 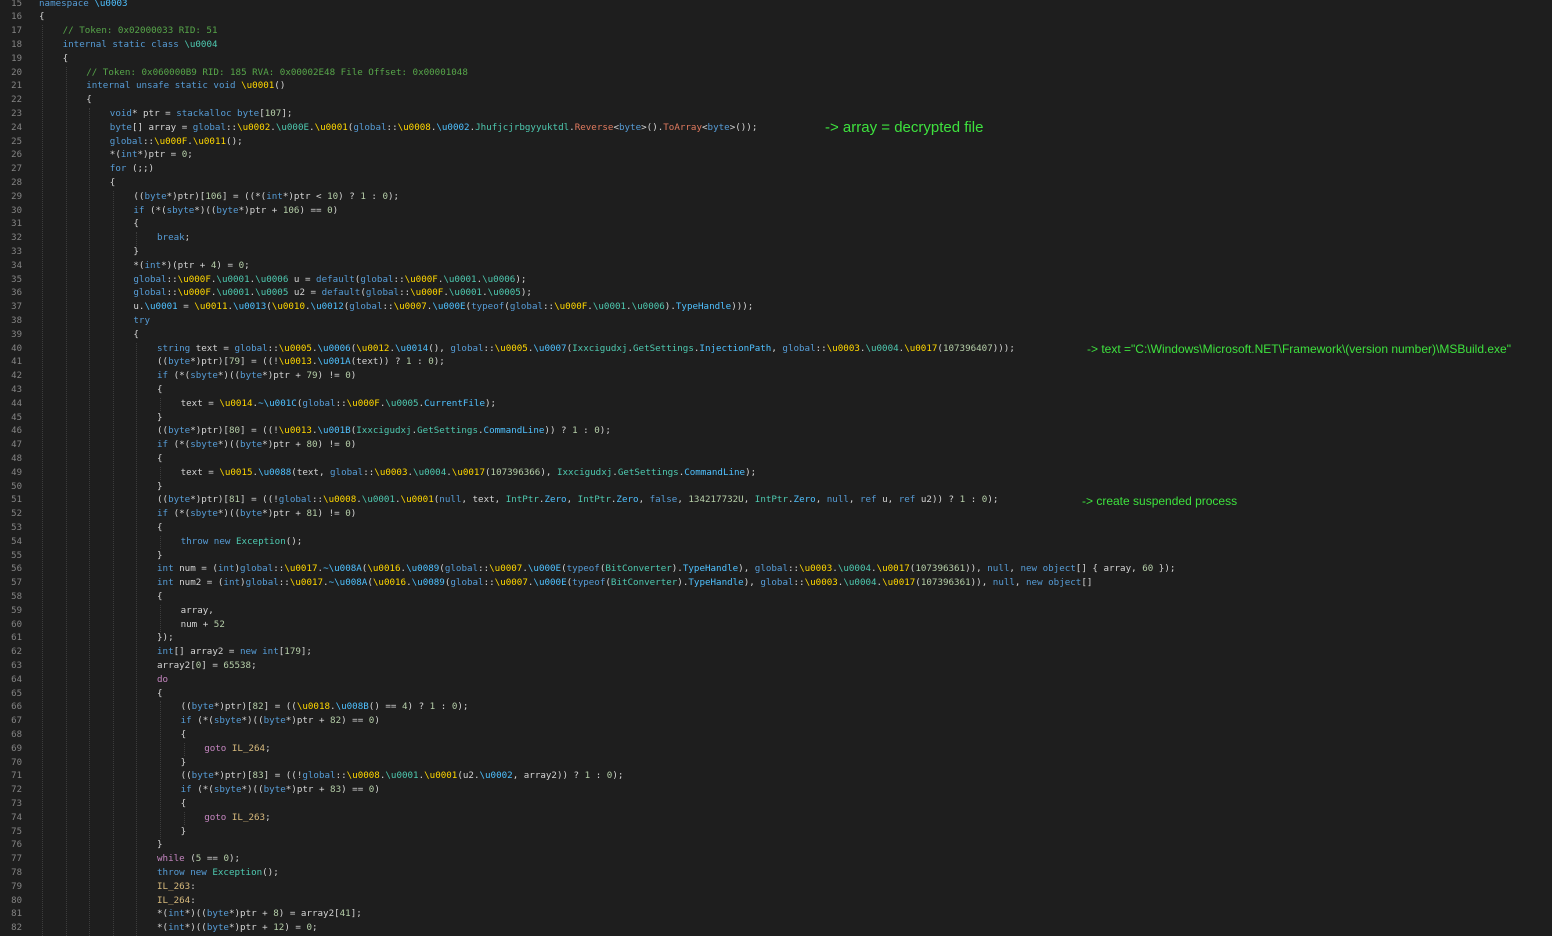 I want to click on line-number: 72, so click(x=16, y=790).